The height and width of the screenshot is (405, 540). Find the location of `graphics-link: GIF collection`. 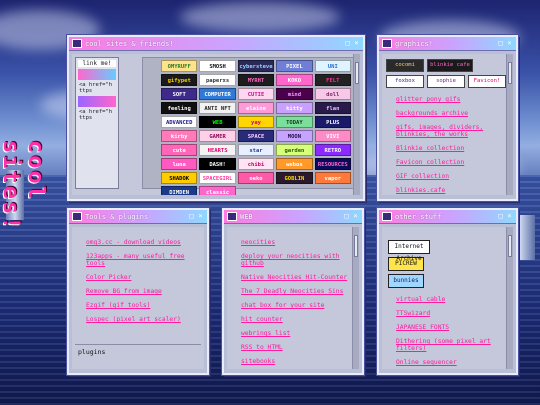

graphics-link: GIF collection is located at coordinates (451, 176).